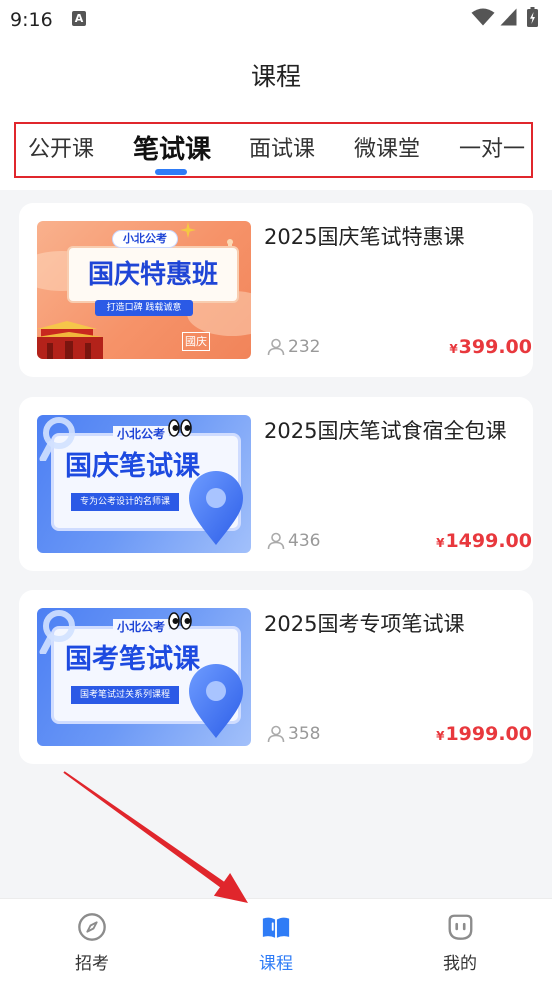 The width and height of the screenshot is (552, 983). What do you see at coordinates (79, 18) in the screenshot?
I see `notification-a-icon: A` at bounding box center [79, 18].